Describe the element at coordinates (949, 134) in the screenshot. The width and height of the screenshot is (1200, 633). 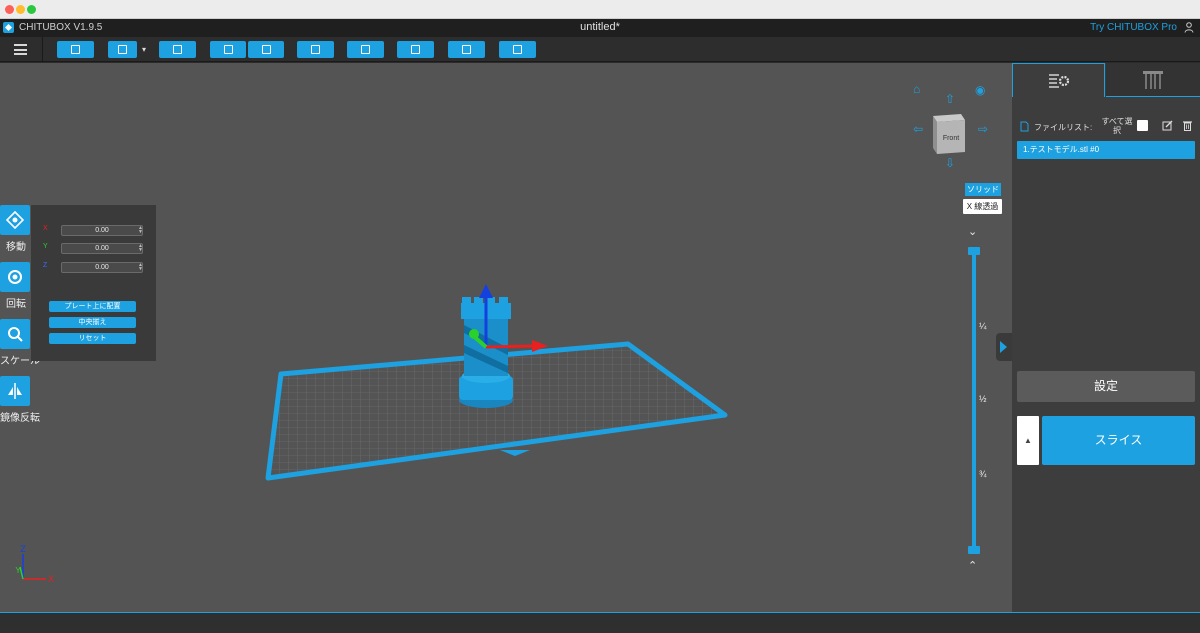
I see `view-cube: Front` at that location.